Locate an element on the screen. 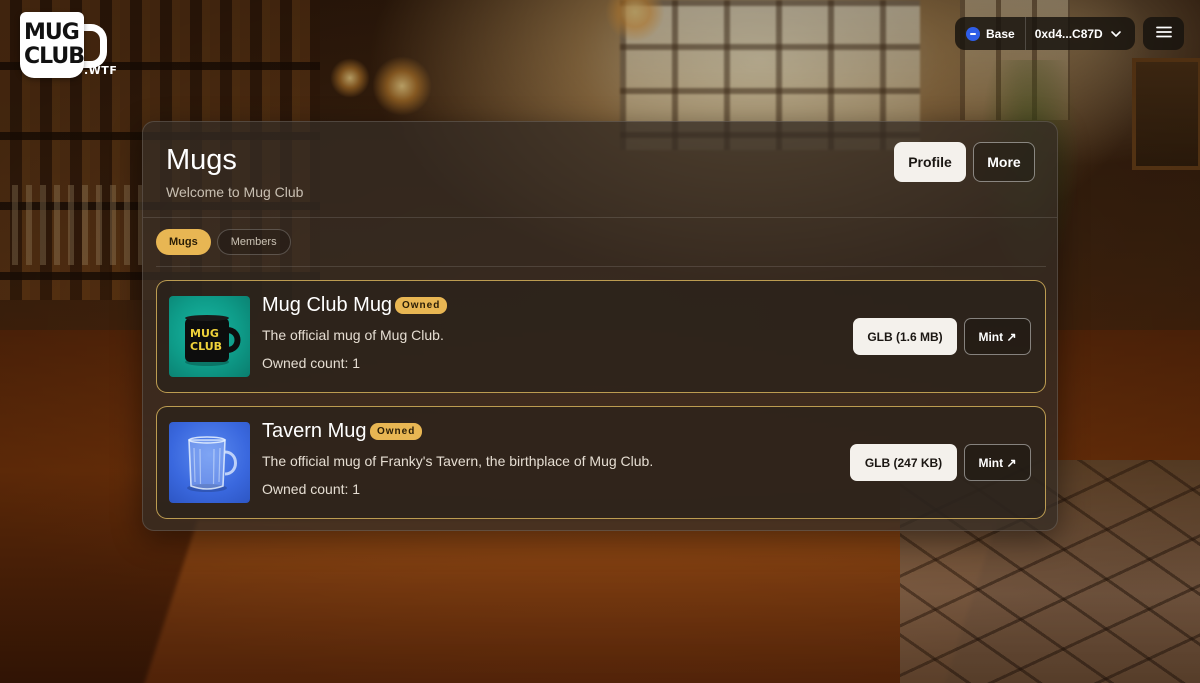 The height and width of the screenshot is (683, 1200). network-wallet-selector: Base 0xd4...C87D is located at coordinates (1045, 33).